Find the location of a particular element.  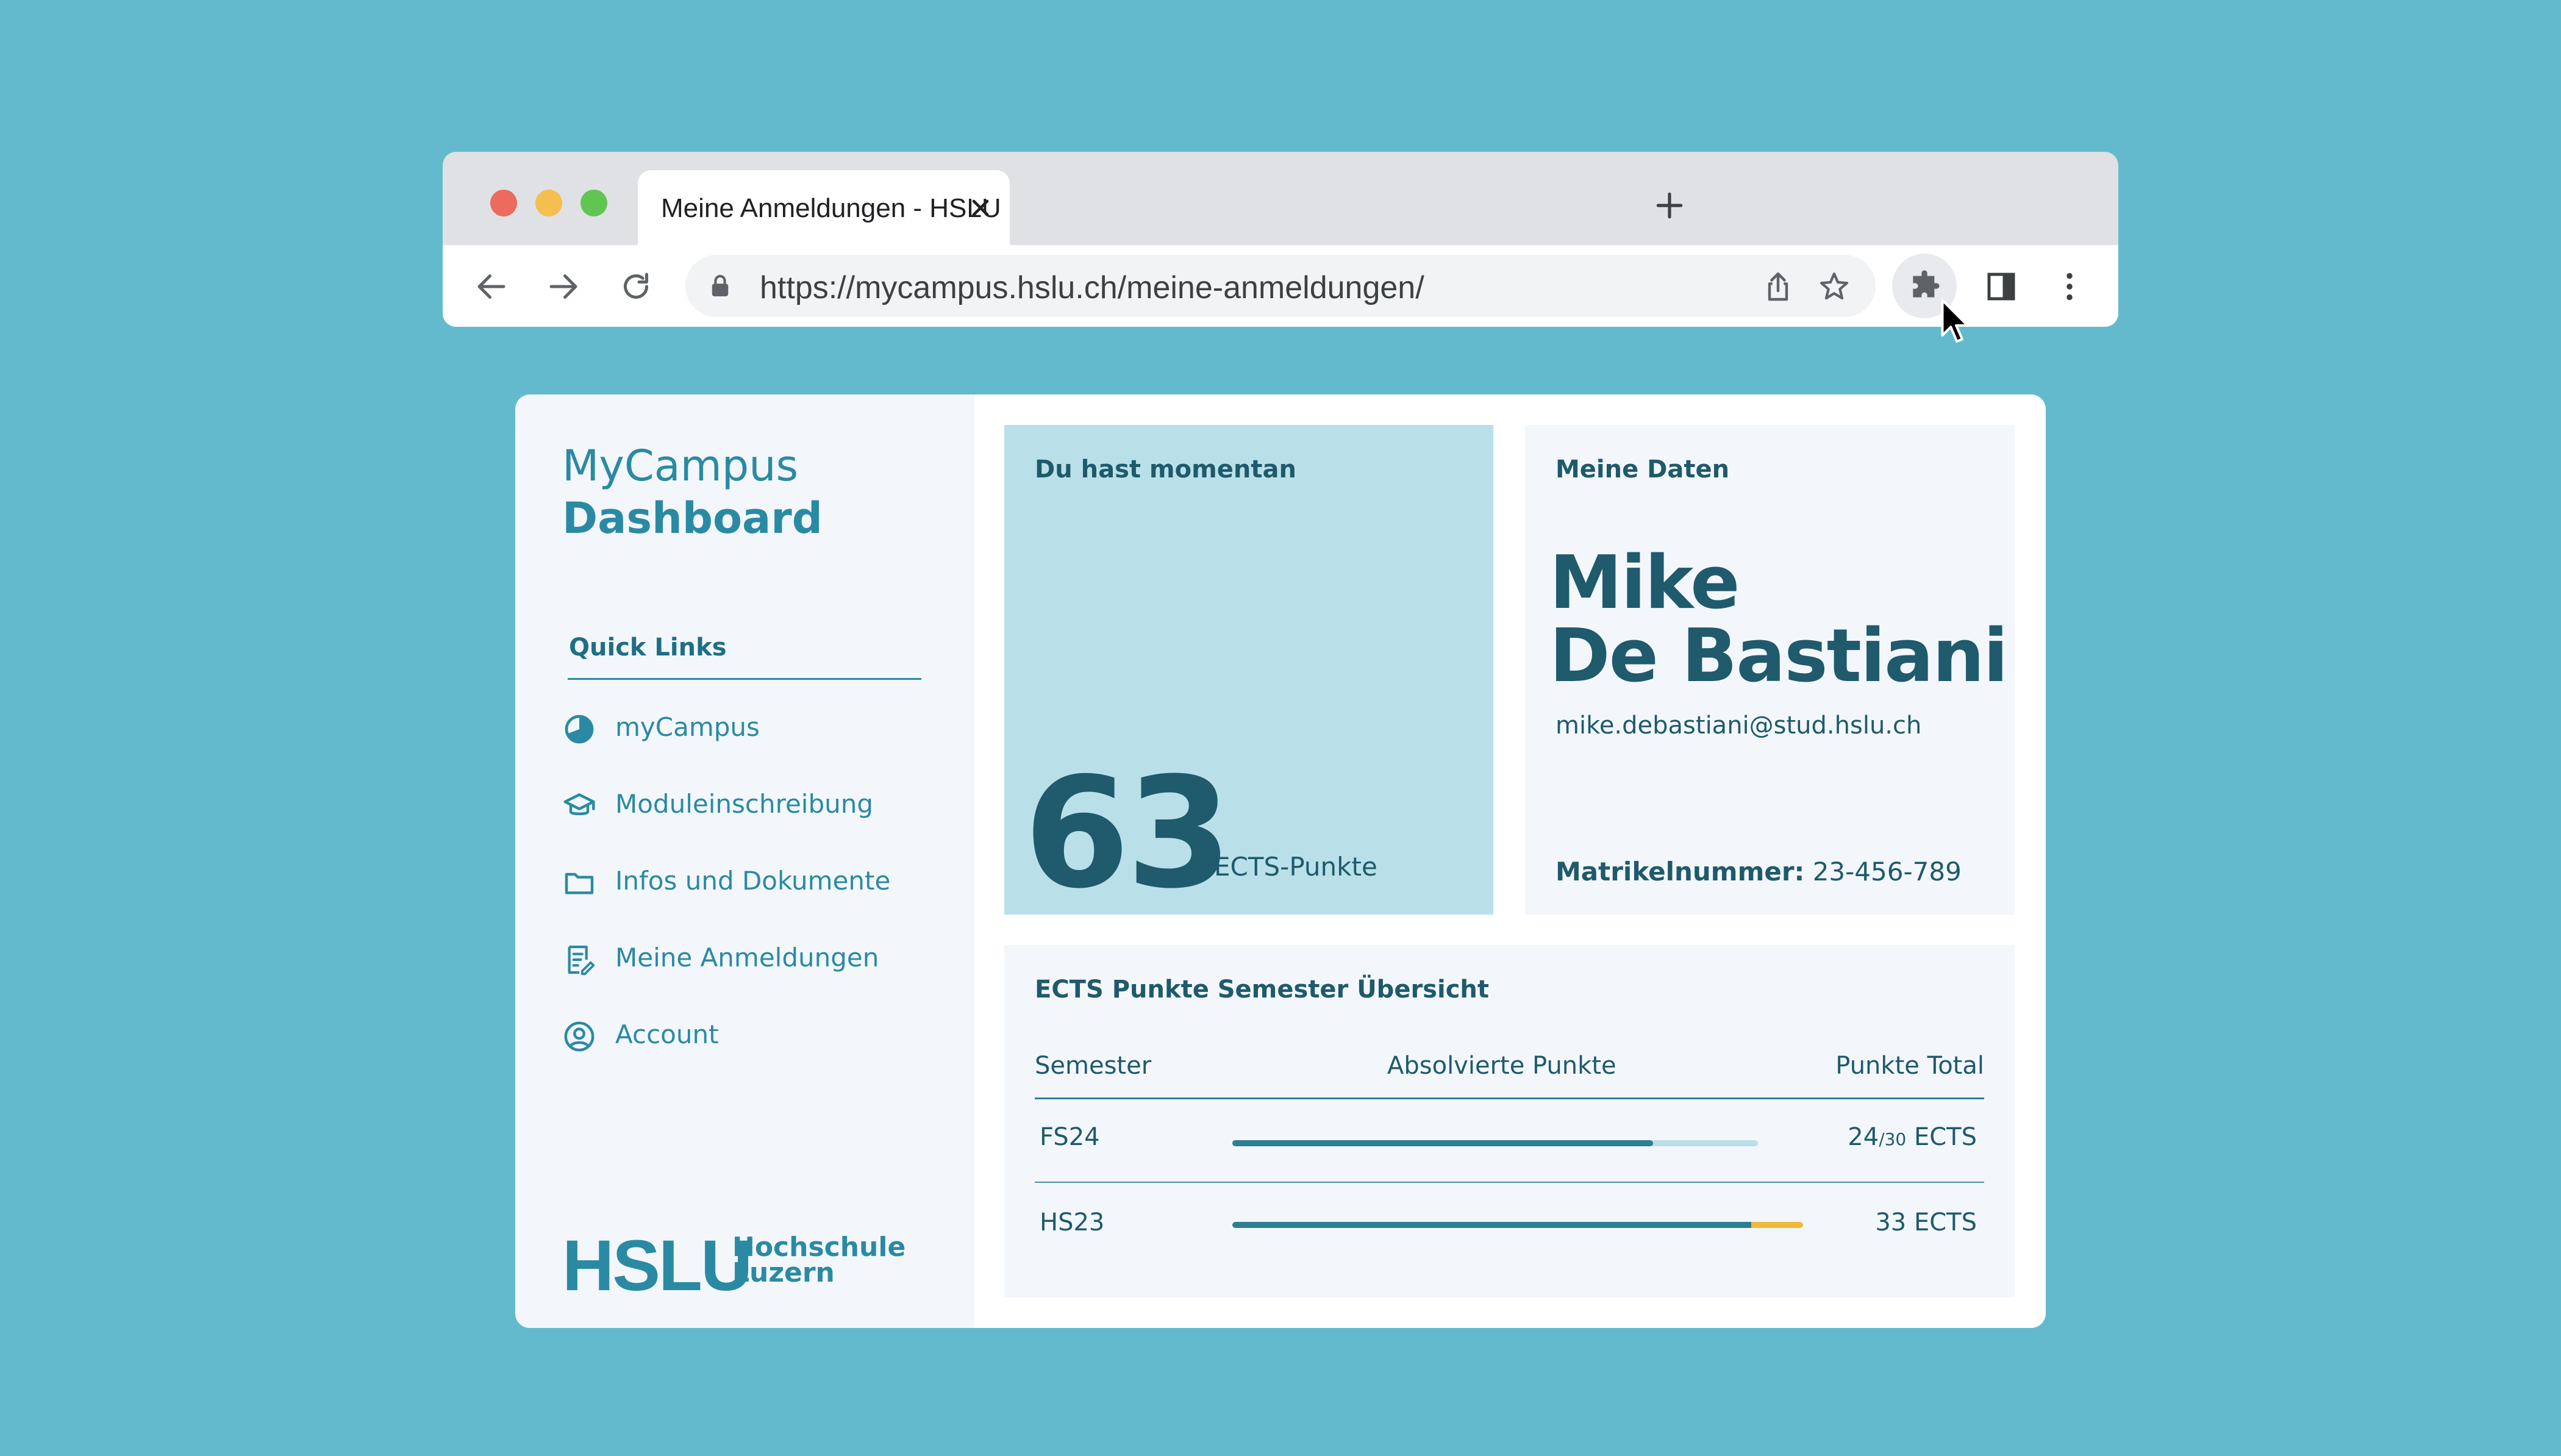

row-total-hs23: 33 ECTS is located at coordinates (1926, 1222).